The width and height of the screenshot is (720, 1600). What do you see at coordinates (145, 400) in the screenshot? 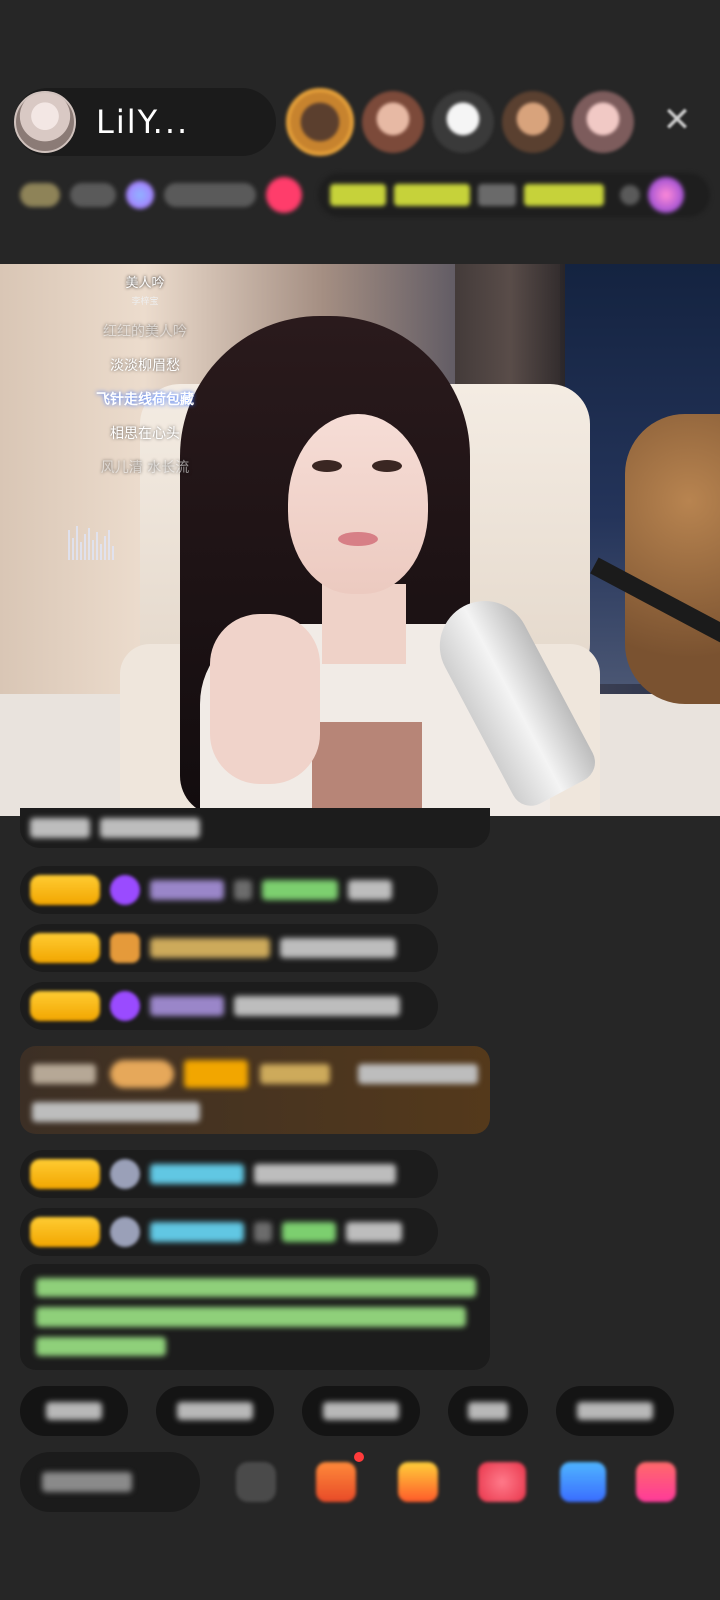
I see `lyric-line-active: 飞针走线荷包藏` at bounding box center [145, 400].